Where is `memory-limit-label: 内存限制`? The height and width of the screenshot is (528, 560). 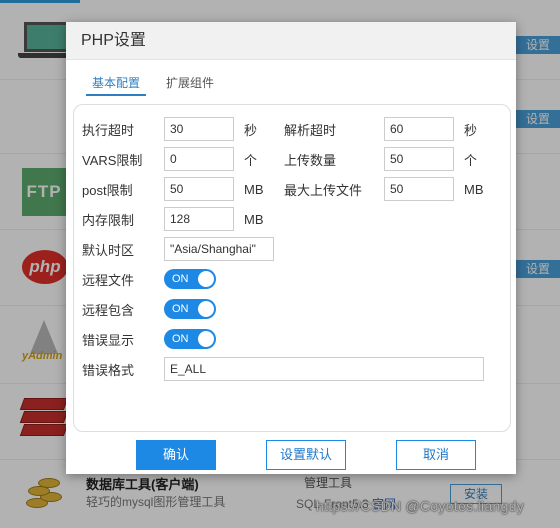 memory-limit-label: 内存限制 is located at coordinates (108, 220).